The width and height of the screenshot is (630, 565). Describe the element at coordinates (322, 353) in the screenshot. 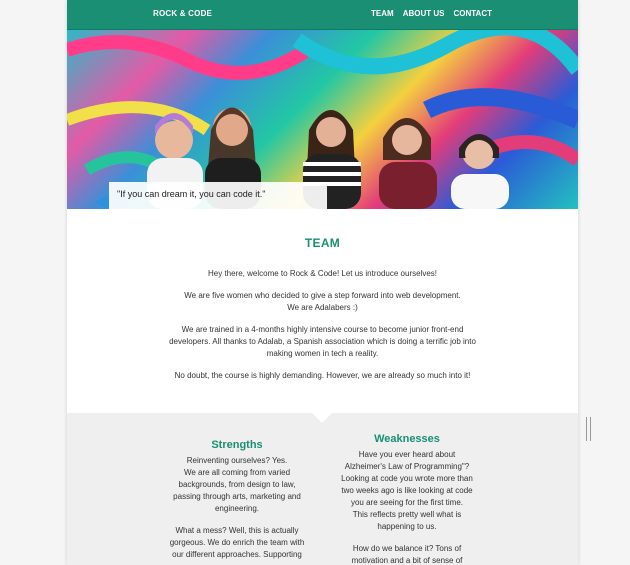

I see `team-line: making women in tech a reality.` at that location.